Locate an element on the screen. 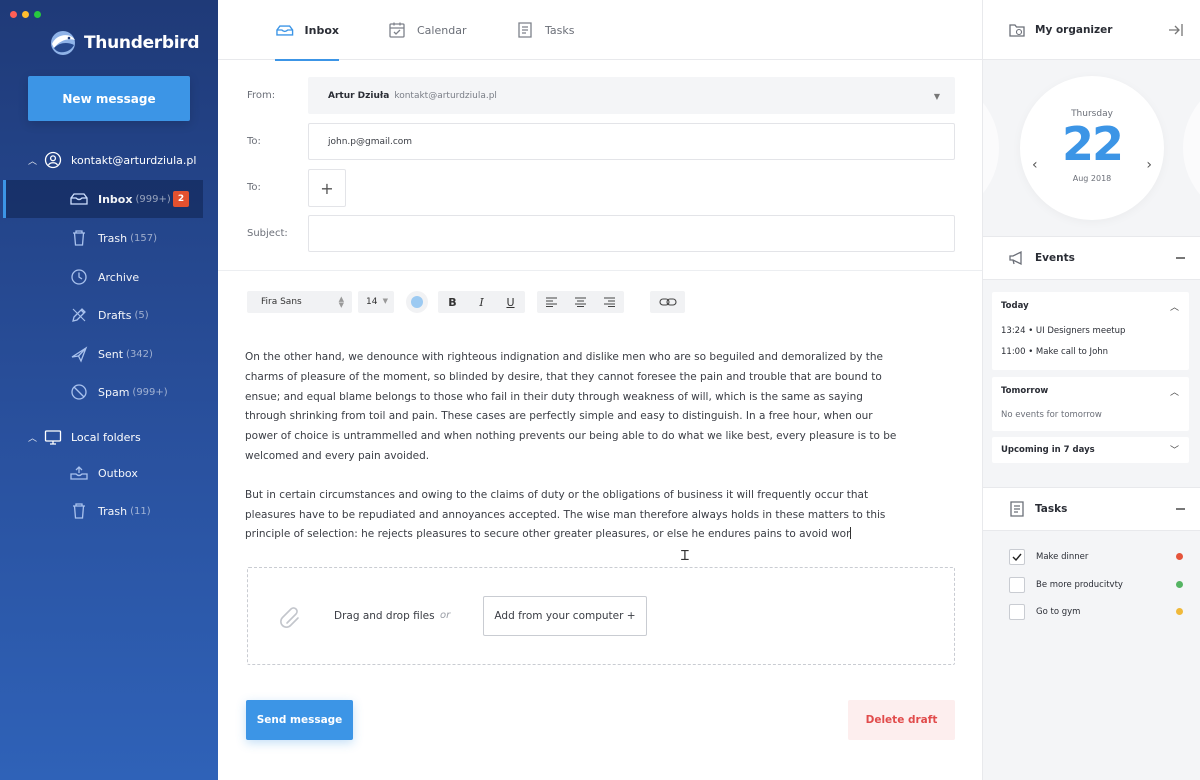 The image size is (1200, 780). tab-label: Calendar is located at coordinates (442, 30).